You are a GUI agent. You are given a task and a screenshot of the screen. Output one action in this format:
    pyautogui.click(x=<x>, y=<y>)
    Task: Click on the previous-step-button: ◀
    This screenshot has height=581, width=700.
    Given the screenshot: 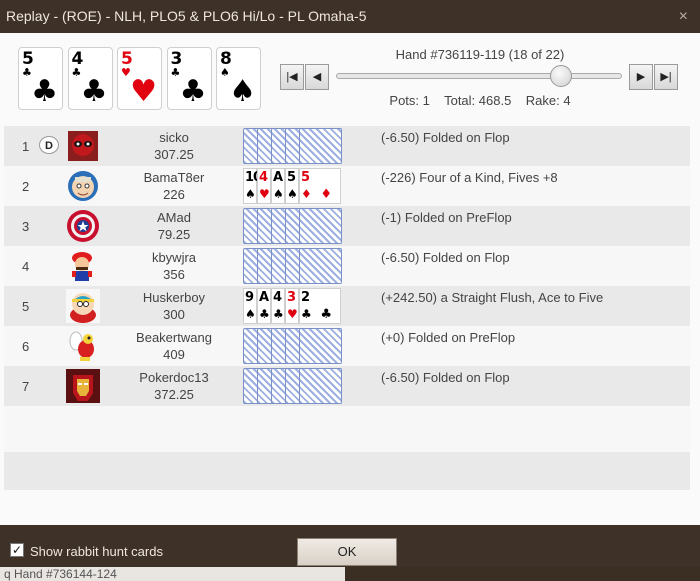 What is the action you would take?
    pyautogui.click(x=317, y=77)
    